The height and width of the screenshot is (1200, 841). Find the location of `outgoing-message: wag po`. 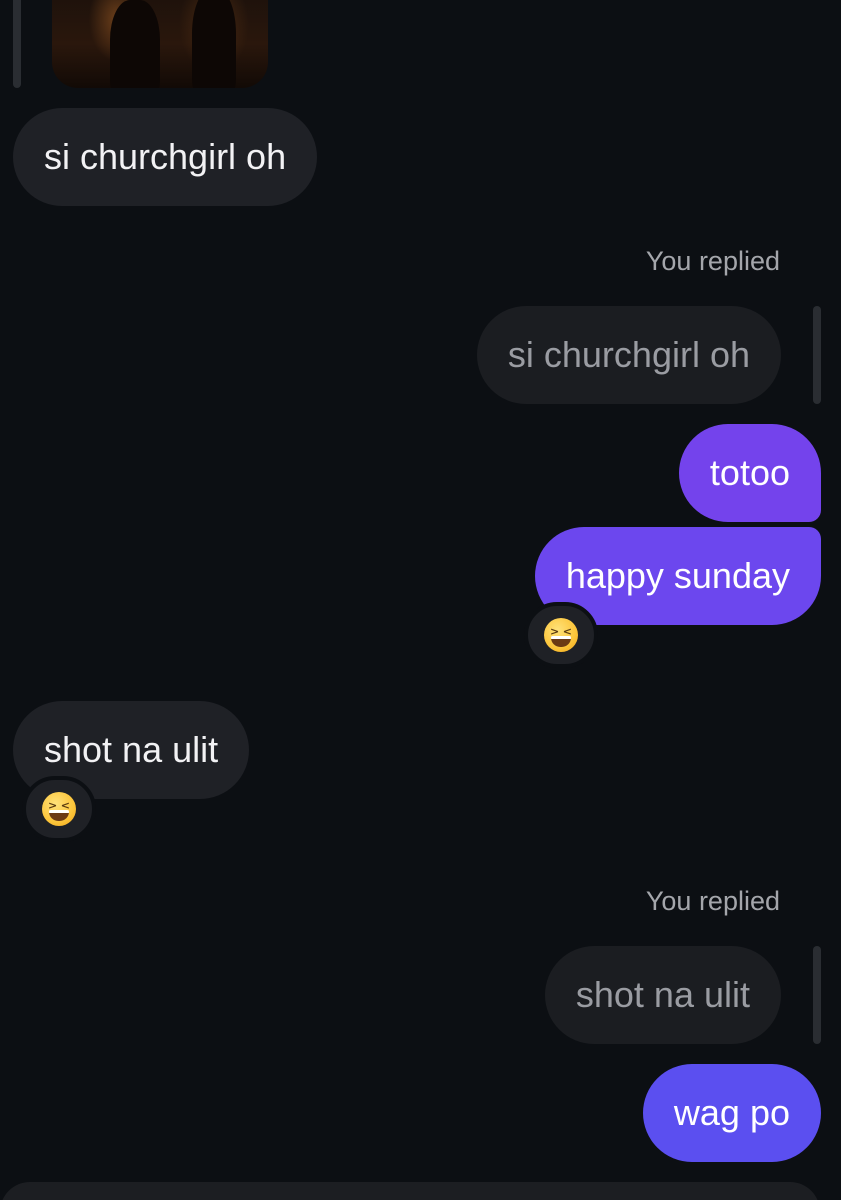

outgoing-message: wag po is located at coordinates (731, 1113).